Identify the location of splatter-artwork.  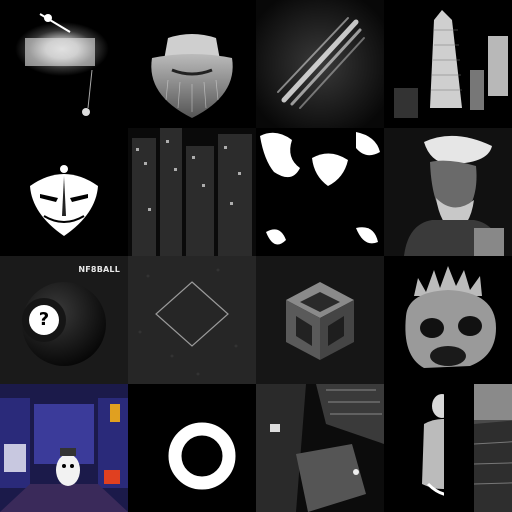
(320, 192).